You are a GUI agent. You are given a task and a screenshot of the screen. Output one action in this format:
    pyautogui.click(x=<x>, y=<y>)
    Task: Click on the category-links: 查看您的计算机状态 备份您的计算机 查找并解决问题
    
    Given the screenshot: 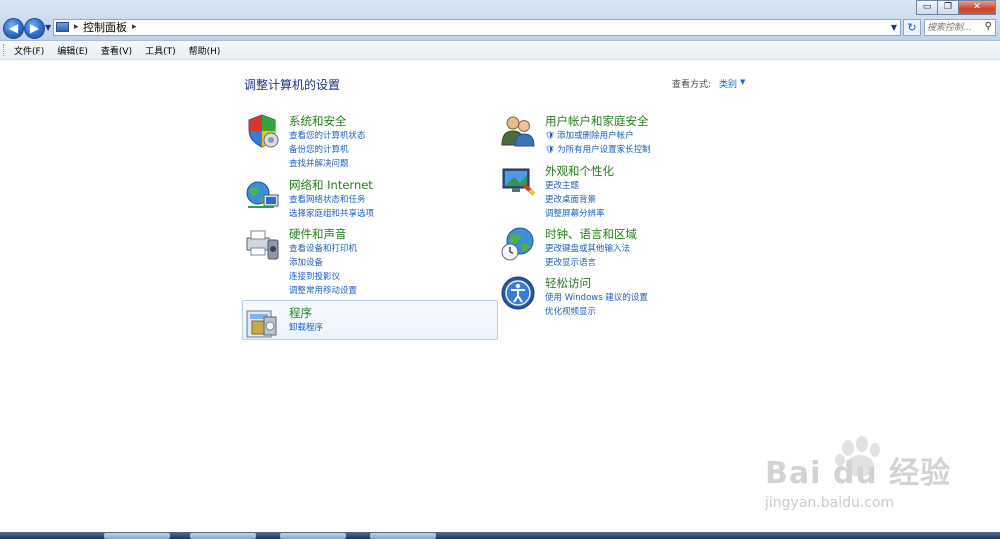 What is the action you would take?
    pyautogui.click(x=327, y=150)
    